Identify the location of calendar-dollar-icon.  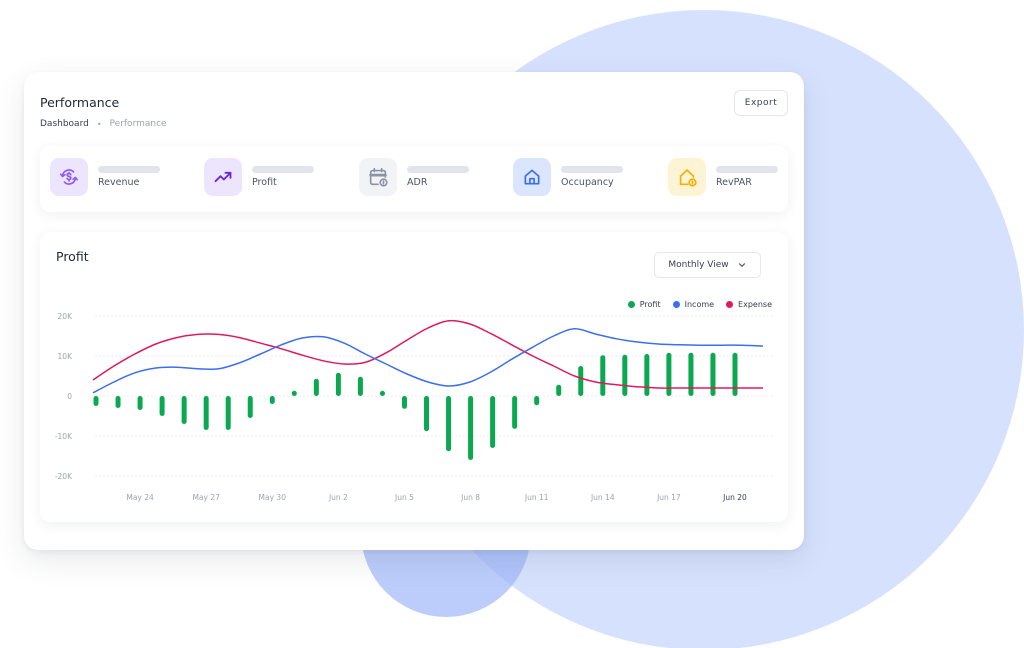
(378, 177).